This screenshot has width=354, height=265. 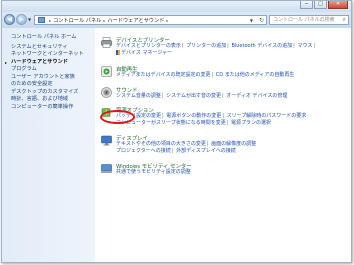 I want to click on display-links-row2: プロジェクターへの接続| 外部ディスプレイへの接続, so click(x=176, y=151).